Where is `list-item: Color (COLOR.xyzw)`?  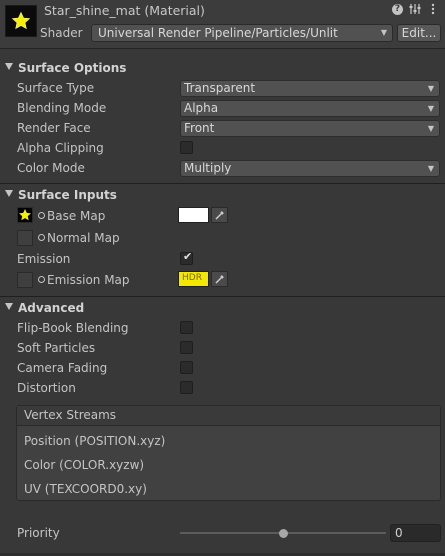 list-item: Color (COLOR.xyzw) is located at coordinates (84, 465).